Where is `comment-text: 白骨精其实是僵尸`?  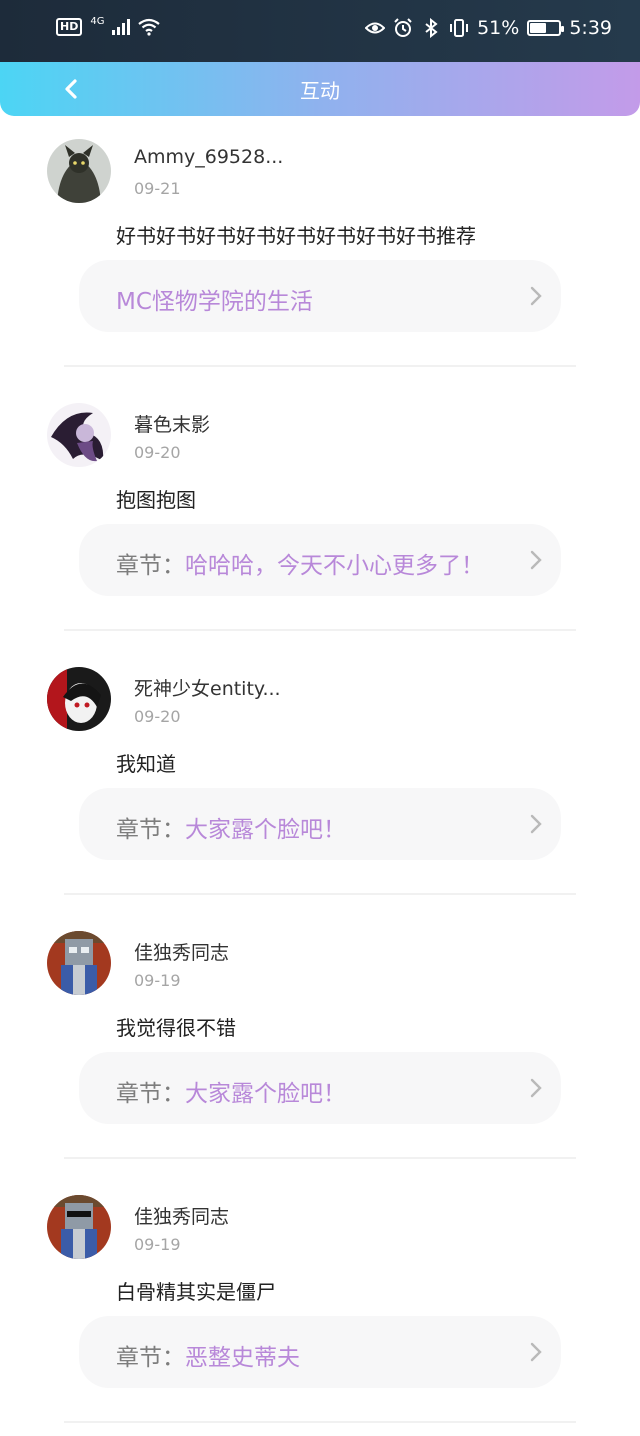 comment-text: 白骨精其实是僵尸 is located at coordinates (196, 1292).